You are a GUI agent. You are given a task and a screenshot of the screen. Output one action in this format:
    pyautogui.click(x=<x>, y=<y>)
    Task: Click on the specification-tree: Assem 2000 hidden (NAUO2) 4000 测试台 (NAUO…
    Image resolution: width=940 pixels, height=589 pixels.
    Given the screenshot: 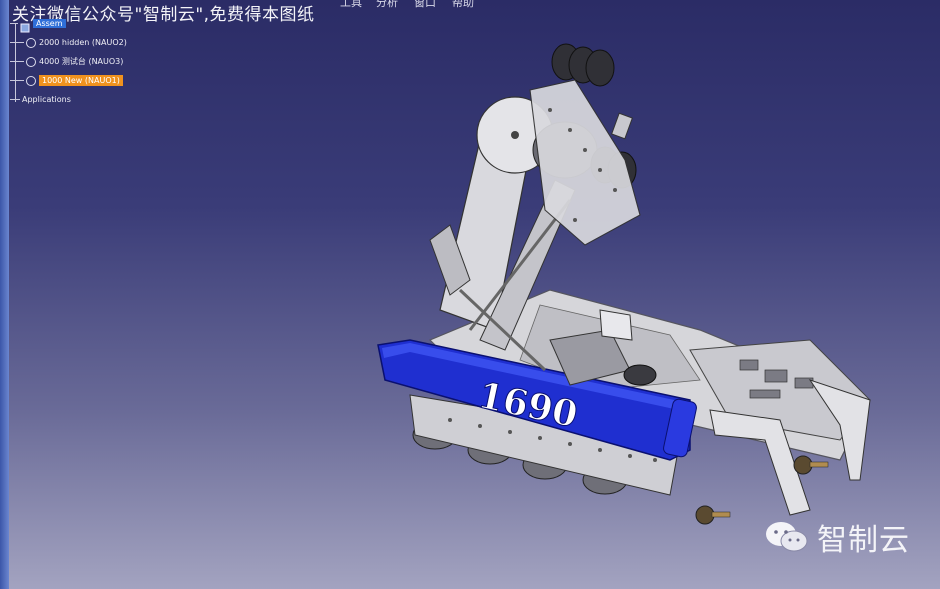 What is the action you would take?
    pyautogui.click(x=100, y=66)
    